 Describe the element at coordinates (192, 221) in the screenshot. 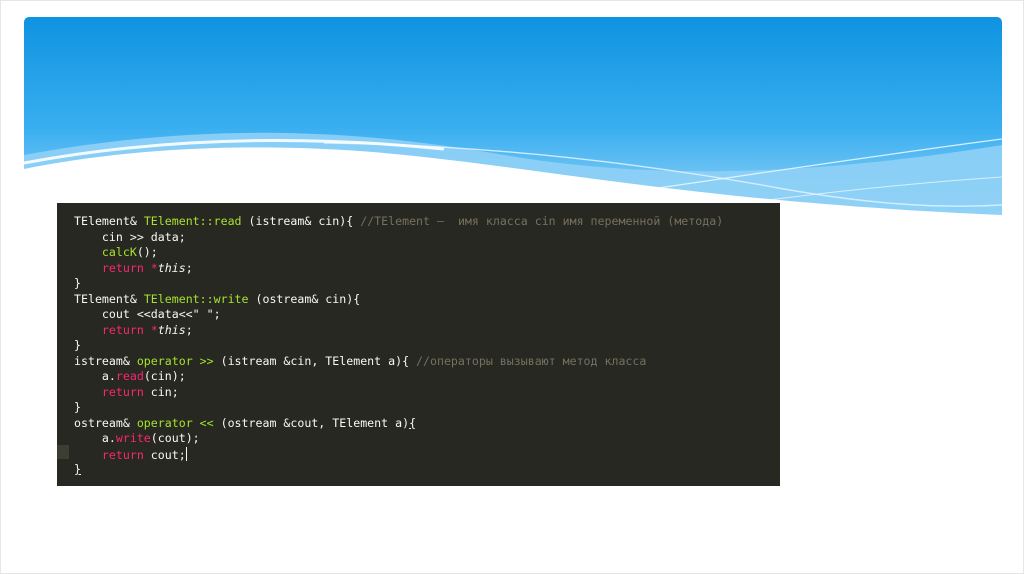

I see `code-token: TElement::read` at that location.